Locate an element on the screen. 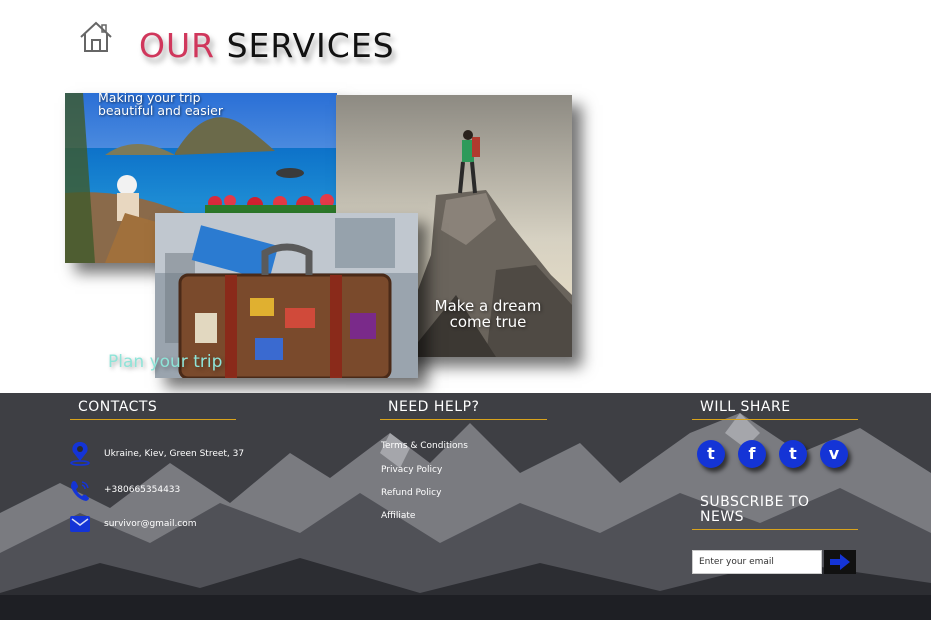 Image resolution: width=931 pixels, height=620 pixels. facebook-icon: f is located at coordinates (752, 454).